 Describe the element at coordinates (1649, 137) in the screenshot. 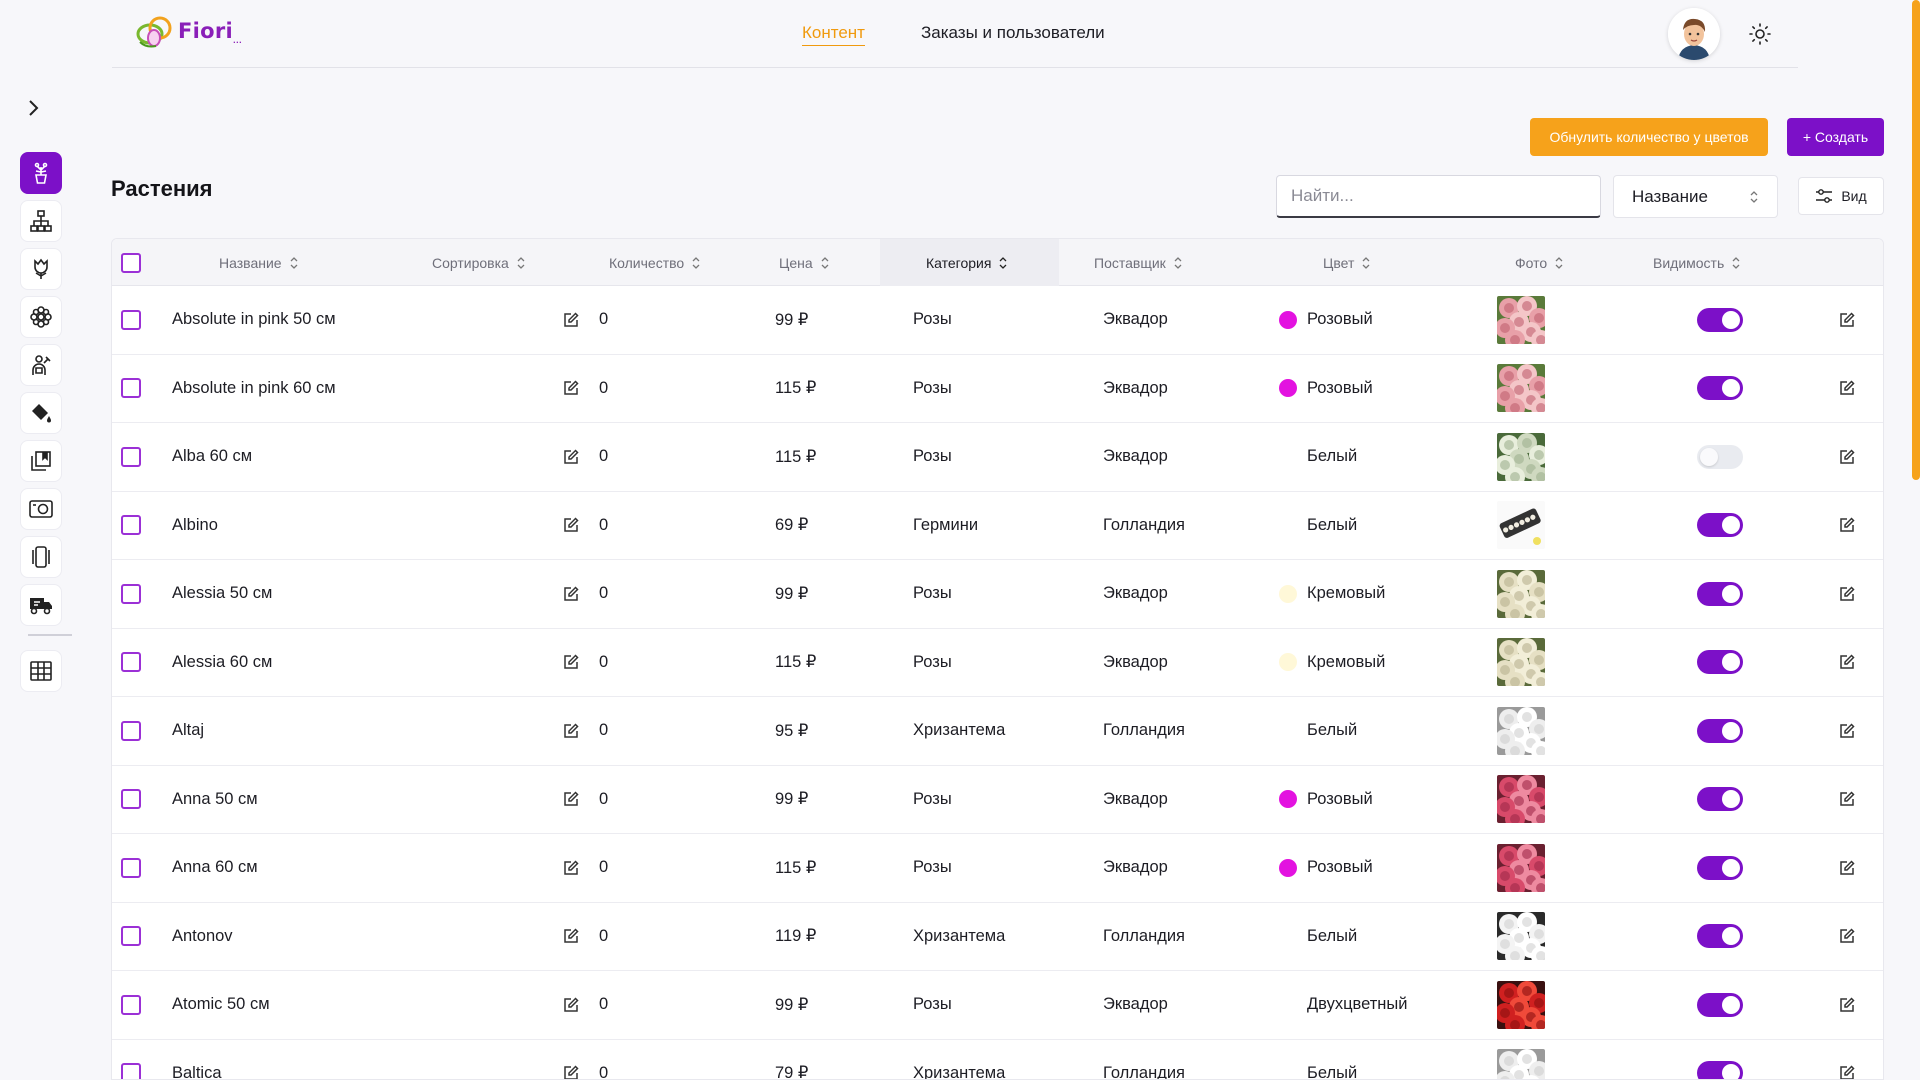

I see `reset-quantity-button: Обнулить количество у цветов` at that location.